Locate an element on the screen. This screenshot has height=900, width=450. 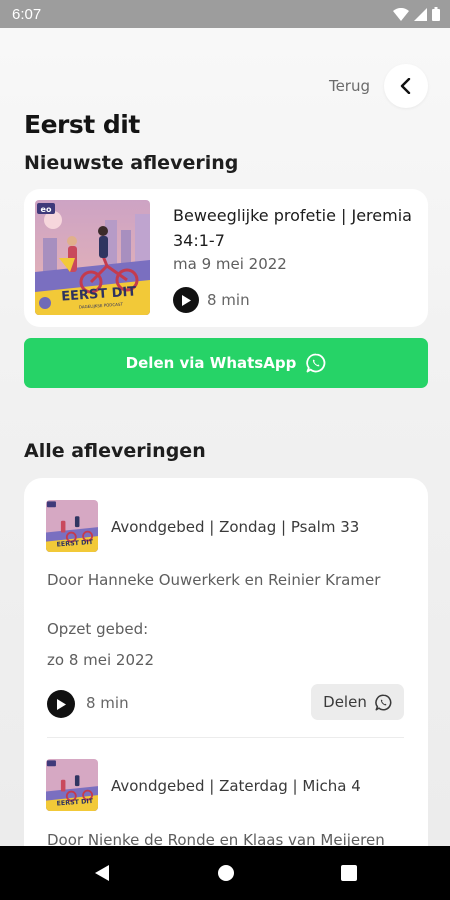
episode-play-button is located at coordinates (61, 704).